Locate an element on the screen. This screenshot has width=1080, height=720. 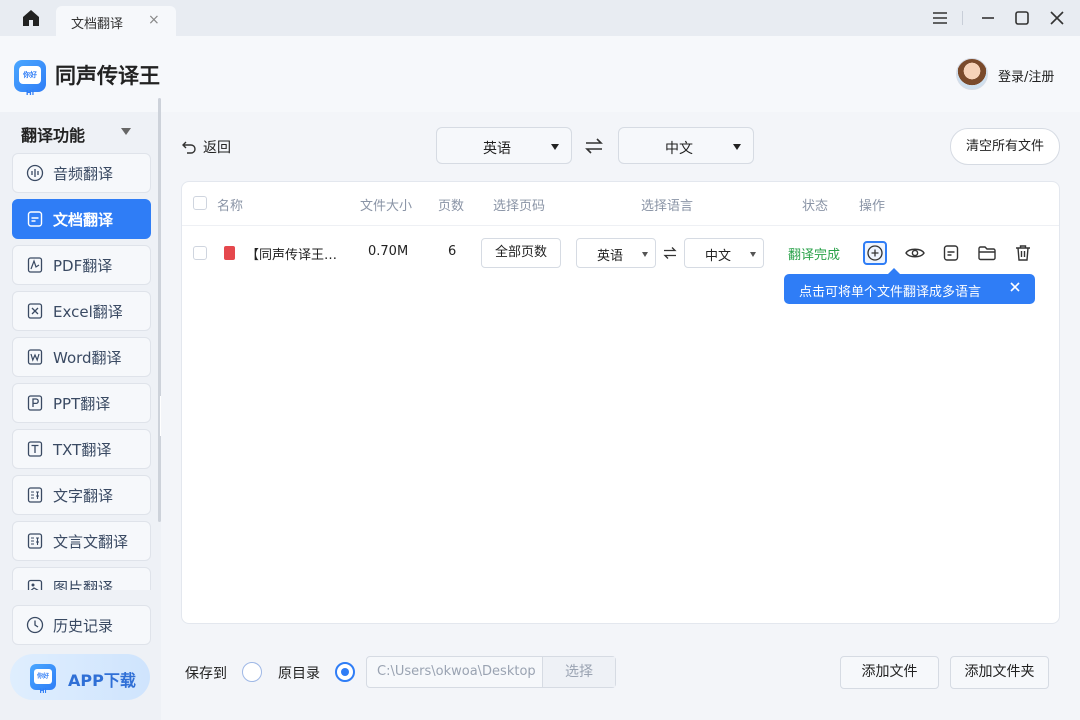
table-header: 名称 文件大小 页数 选择页码 选择语言 状态 操作 is located at coordinates (620, 204).